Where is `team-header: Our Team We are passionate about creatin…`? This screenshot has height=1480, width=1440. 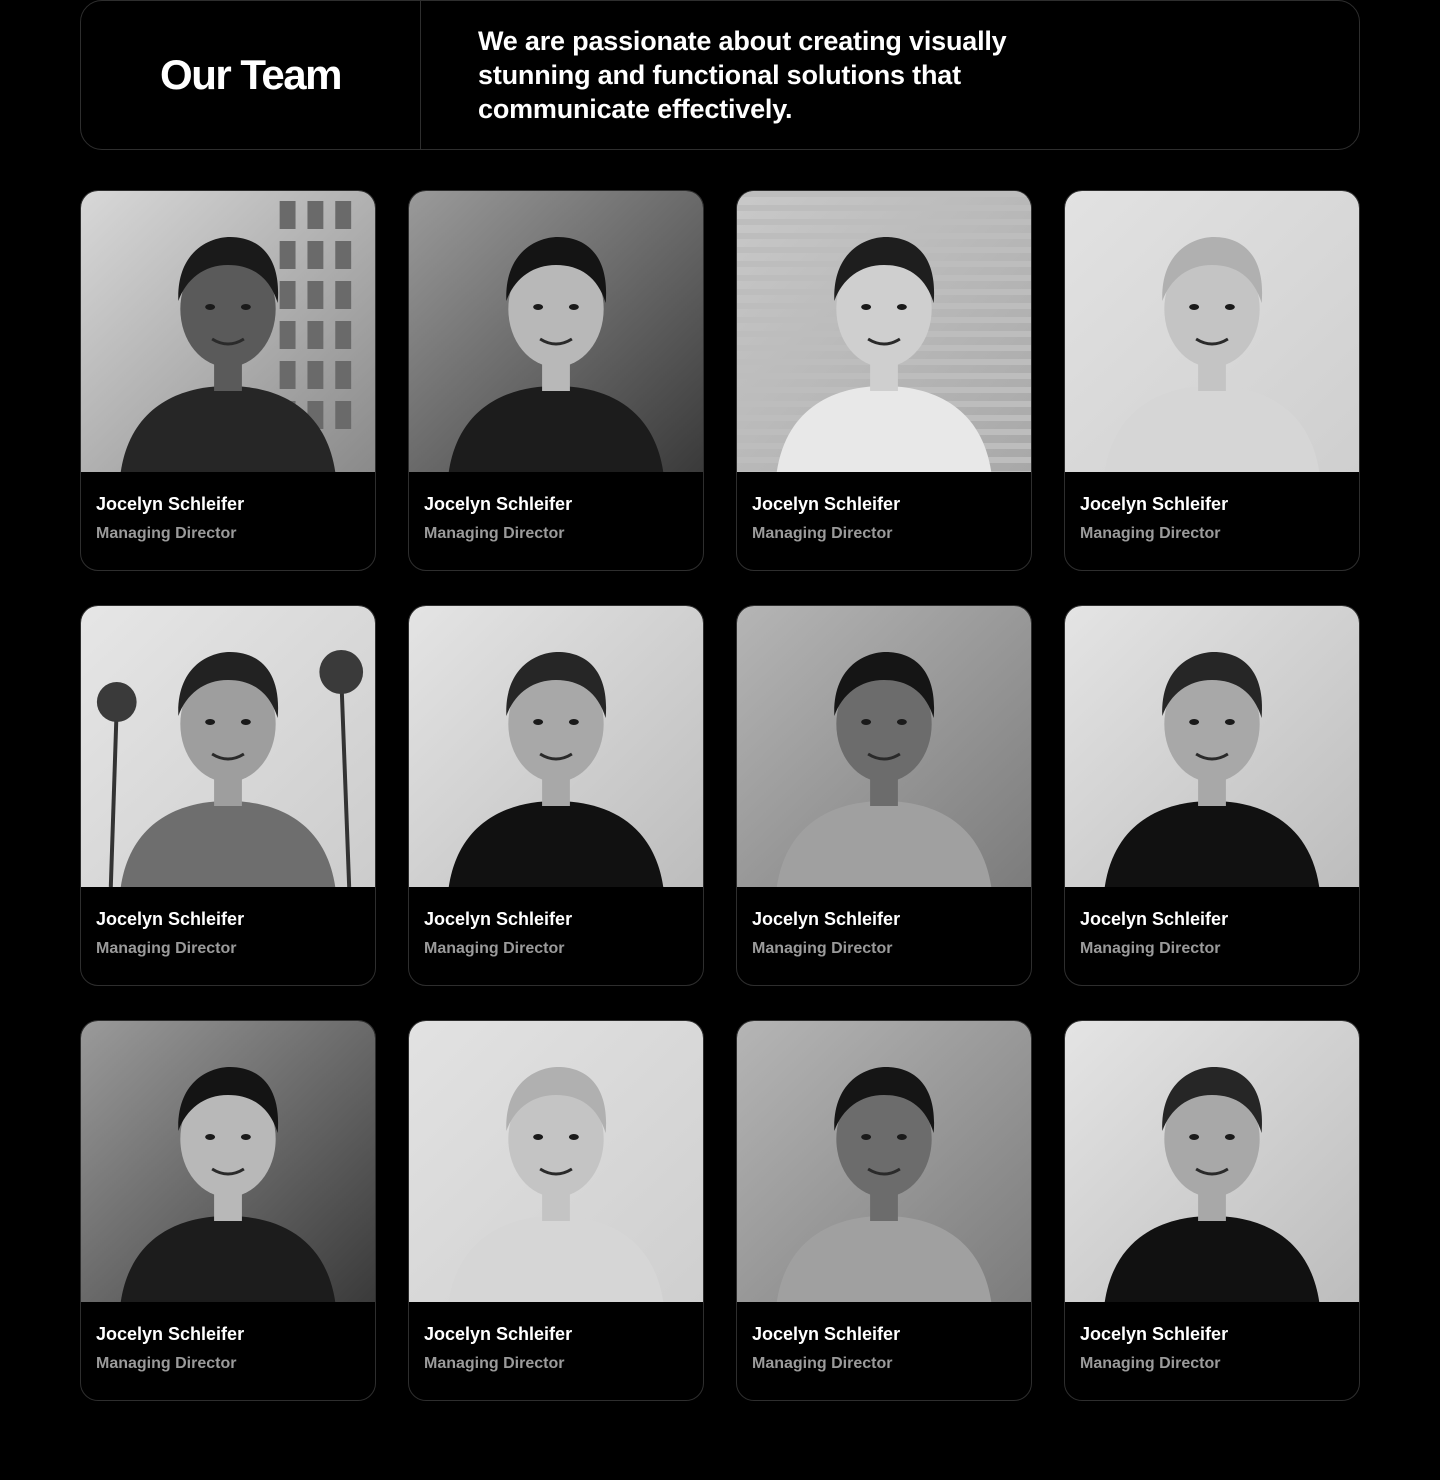 team-header: Our Team We are passionate about creatin… is located at coordinates (720, 75).